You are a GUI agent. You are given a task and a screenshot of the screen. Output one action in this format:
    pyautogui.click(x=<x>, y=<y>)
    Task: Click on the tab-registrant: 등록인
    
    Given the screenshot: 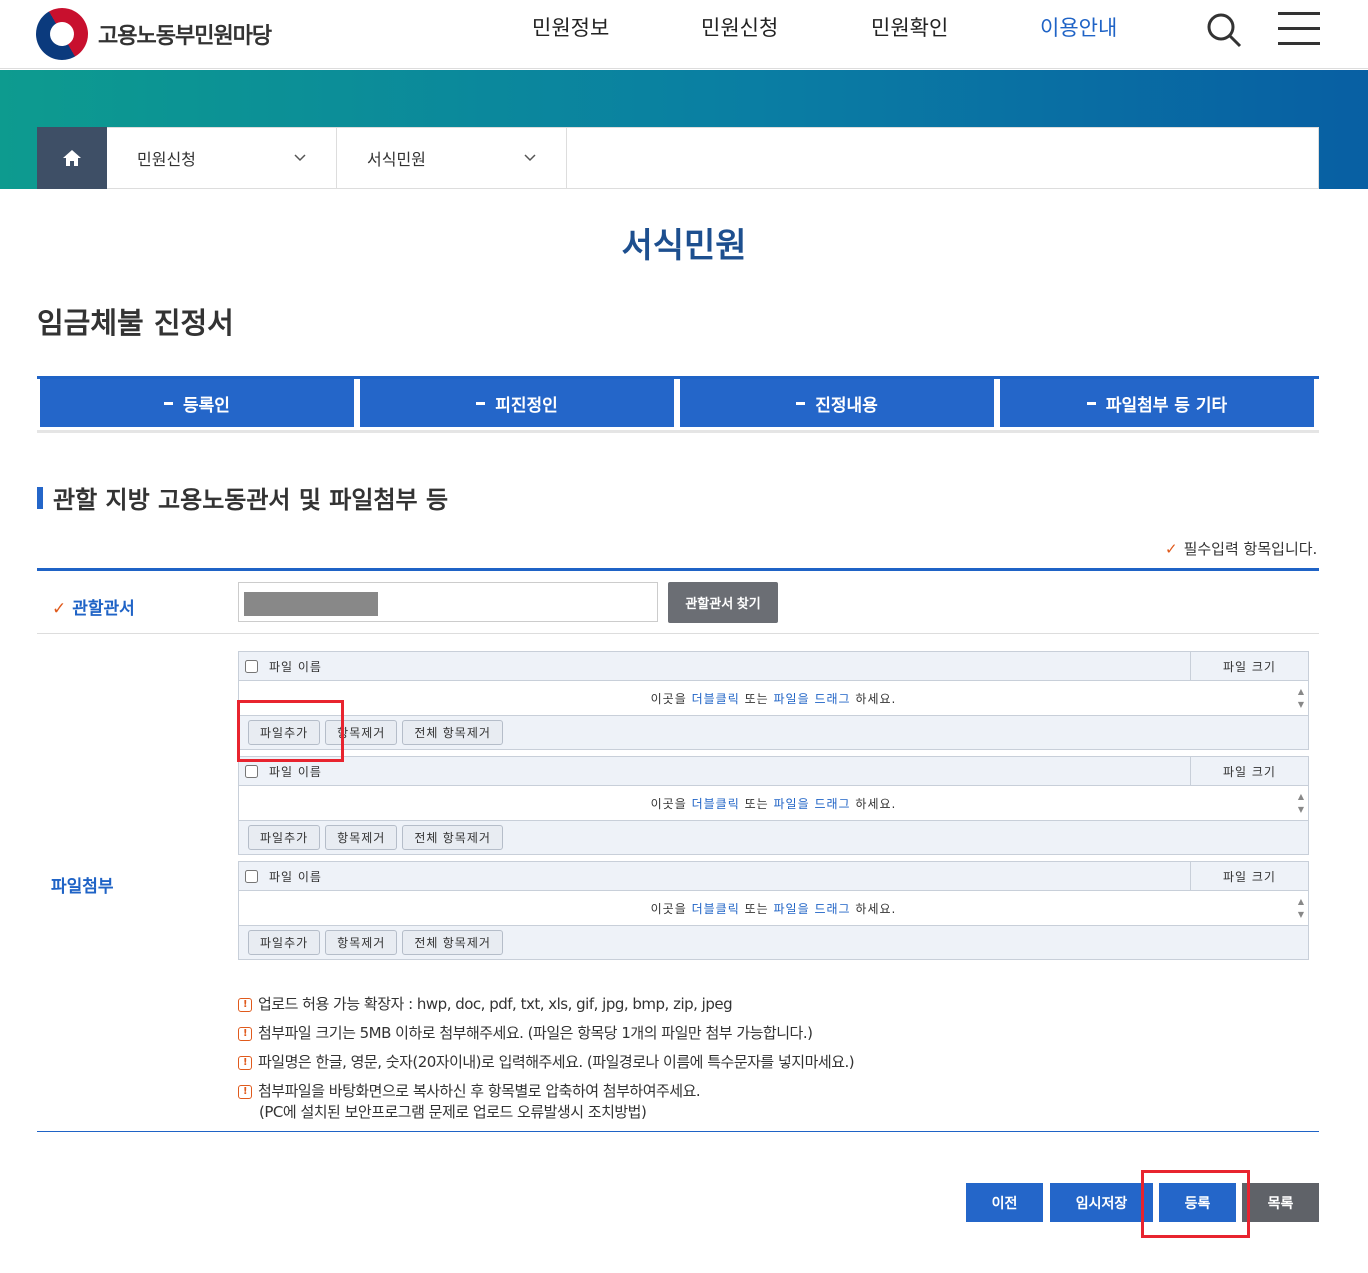 What is the action you would take?
    pyautogui.click(x=197, y=403)
    